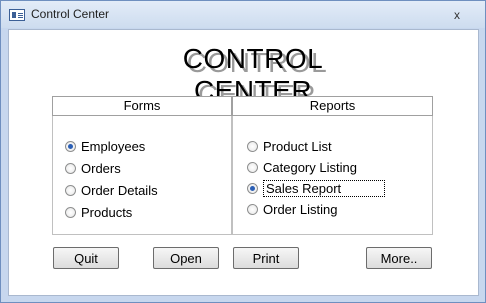 The width and height of the screenshot is (486, 303). Describe the element at coordinates (107, 212) in the screenshot. I see `radio-label: Products` at that location.